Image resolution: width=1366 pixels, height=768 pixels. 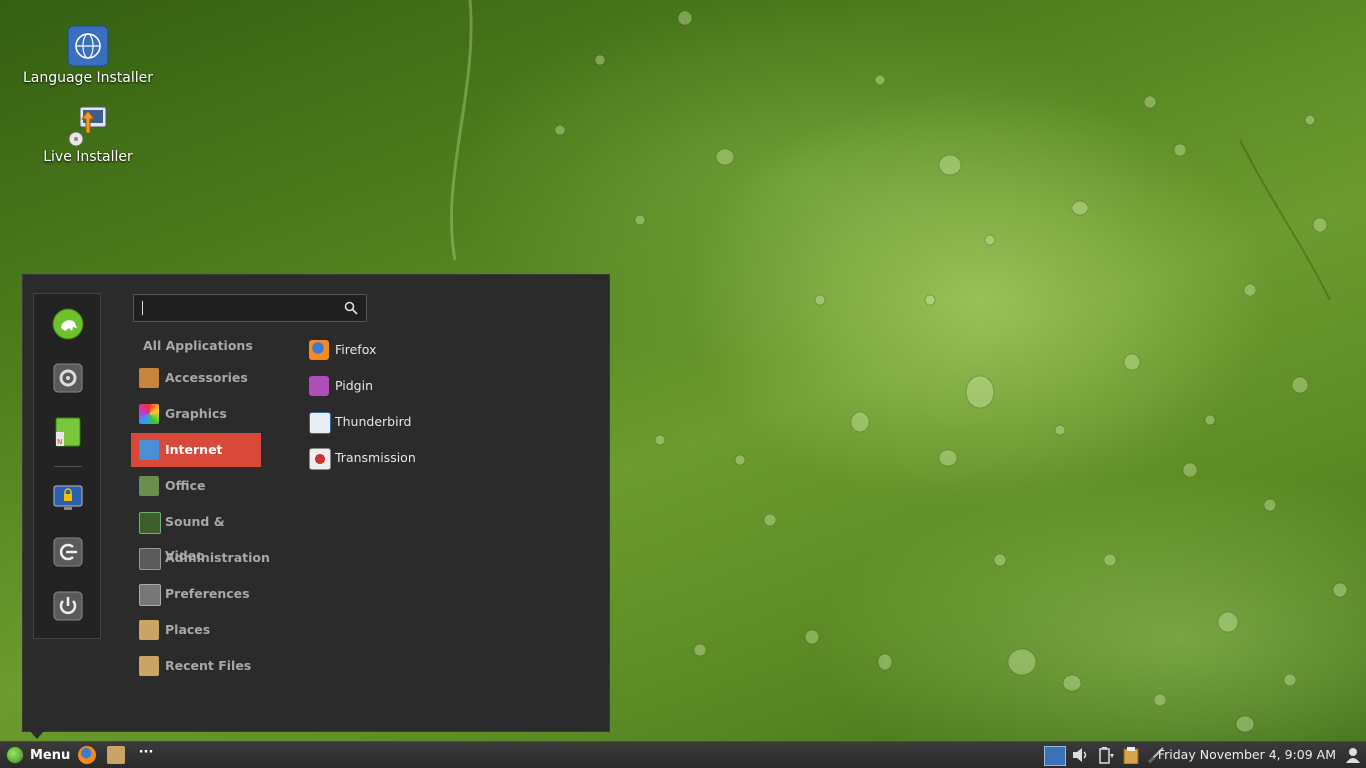 I want to click on category-label: All Applications, so click(x=198, y=345).